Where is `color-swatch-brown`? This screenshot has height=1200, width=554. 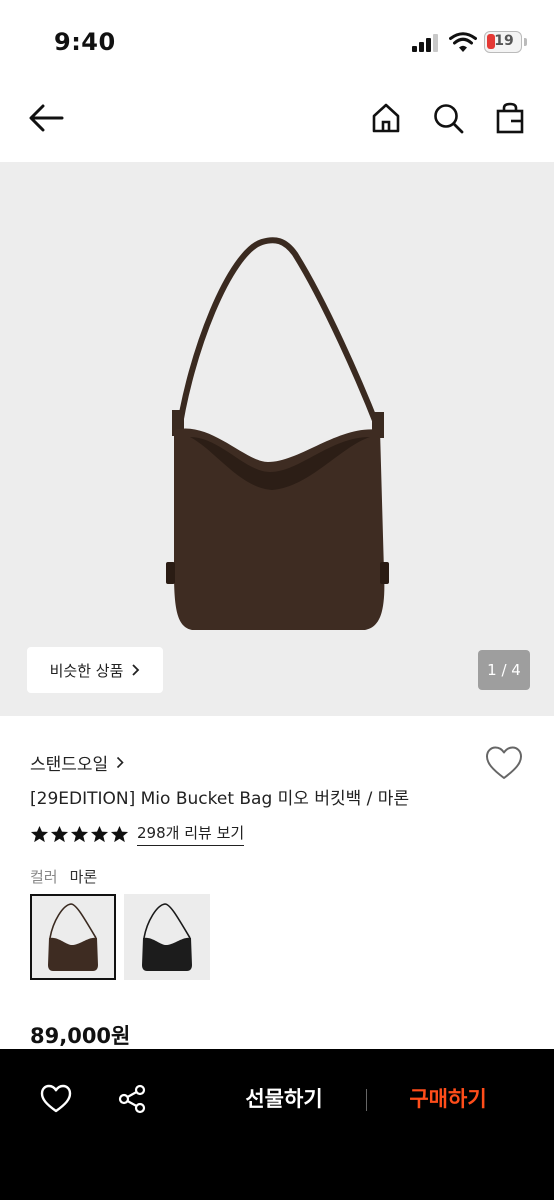 color-swatch-brown is located at coordinates (73, 937).